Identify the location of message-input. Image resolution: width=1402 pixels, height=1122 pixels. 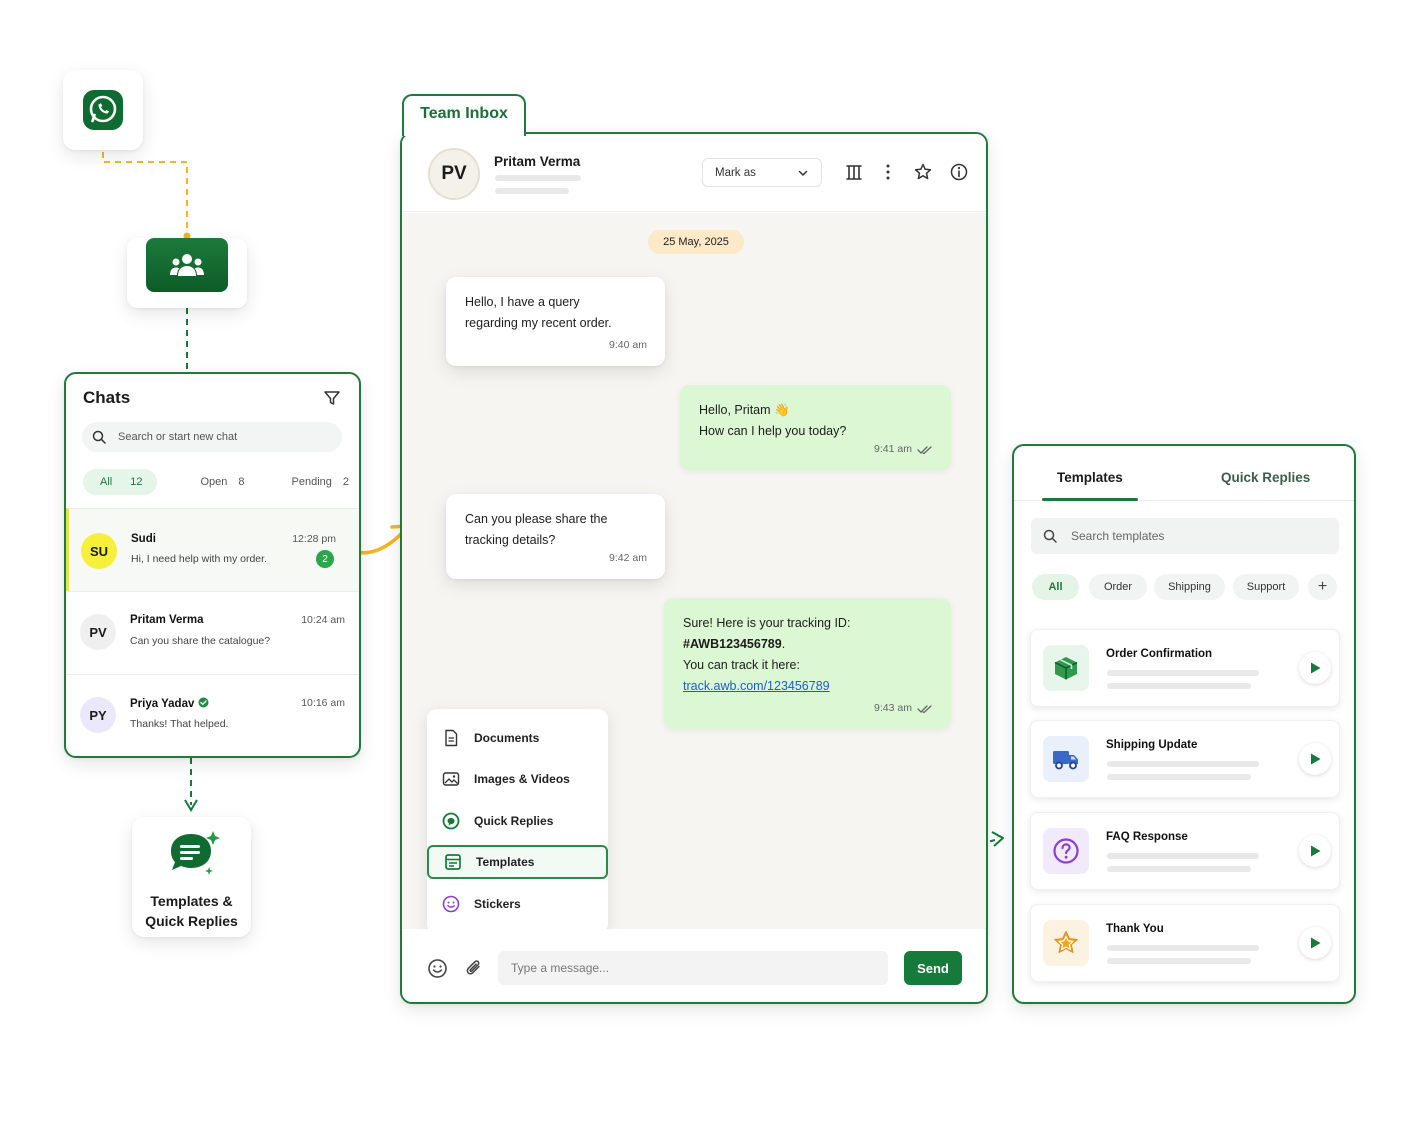
(693, 968).